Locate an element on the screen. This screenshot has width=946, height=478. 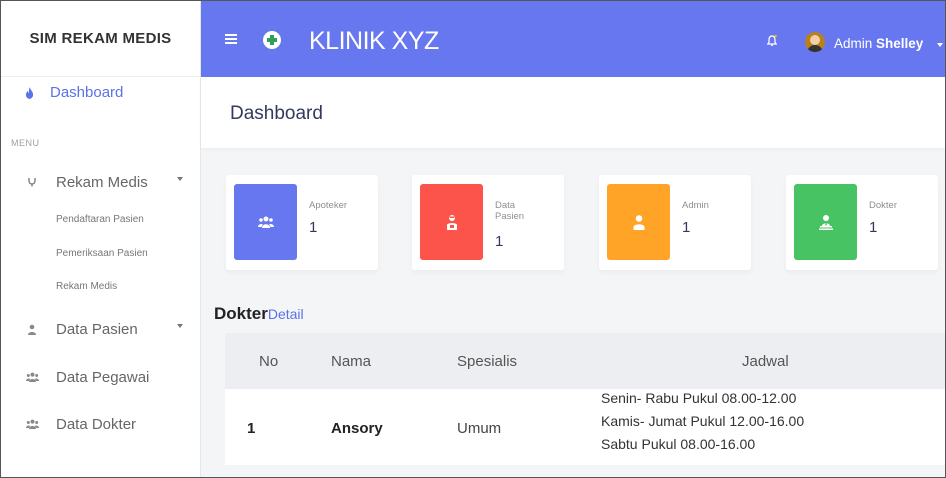
user-name: Shelley is located at coordinates (900, 43).